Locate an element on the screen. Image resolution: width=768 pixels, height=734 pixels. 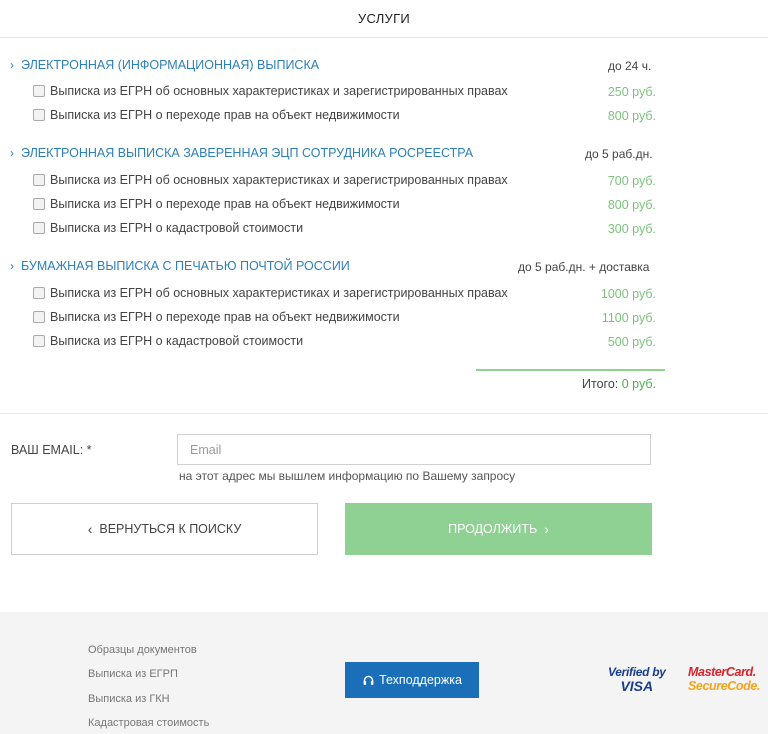
mastercard-securecode-logo: MasterCard. SecureCode. is located at coordinates (724, 679).